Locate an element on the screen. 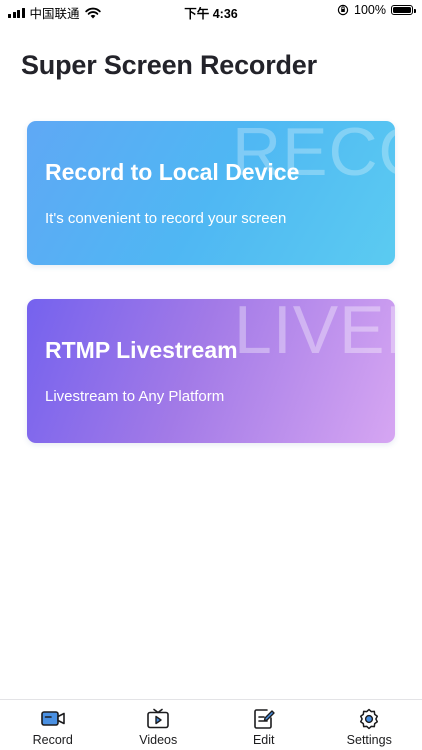 This screenshot has height=750, width=422. tab-label: Record is located at coordinates (52, 740).